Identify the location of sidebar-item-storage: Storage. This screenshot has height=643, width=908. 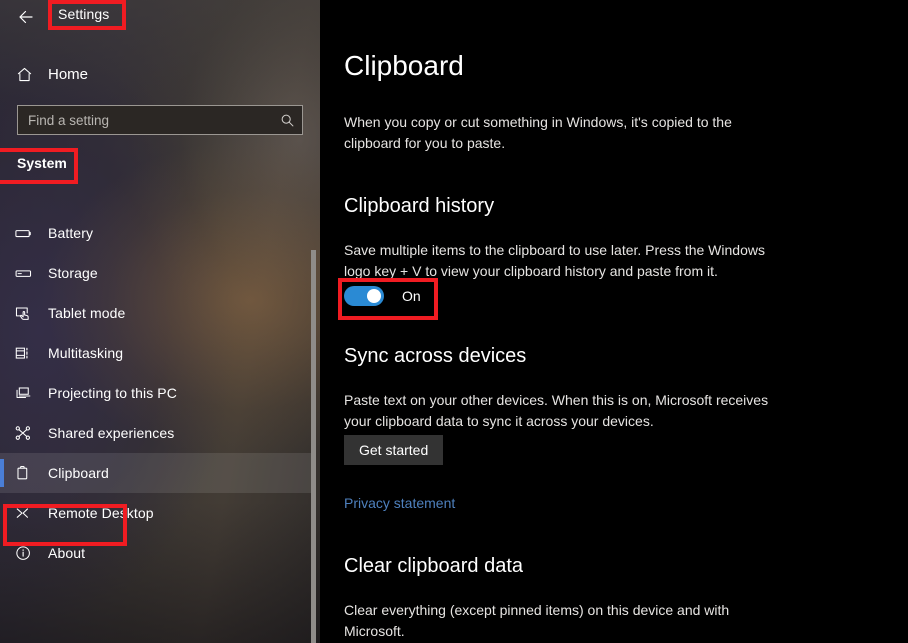
(155, 273).